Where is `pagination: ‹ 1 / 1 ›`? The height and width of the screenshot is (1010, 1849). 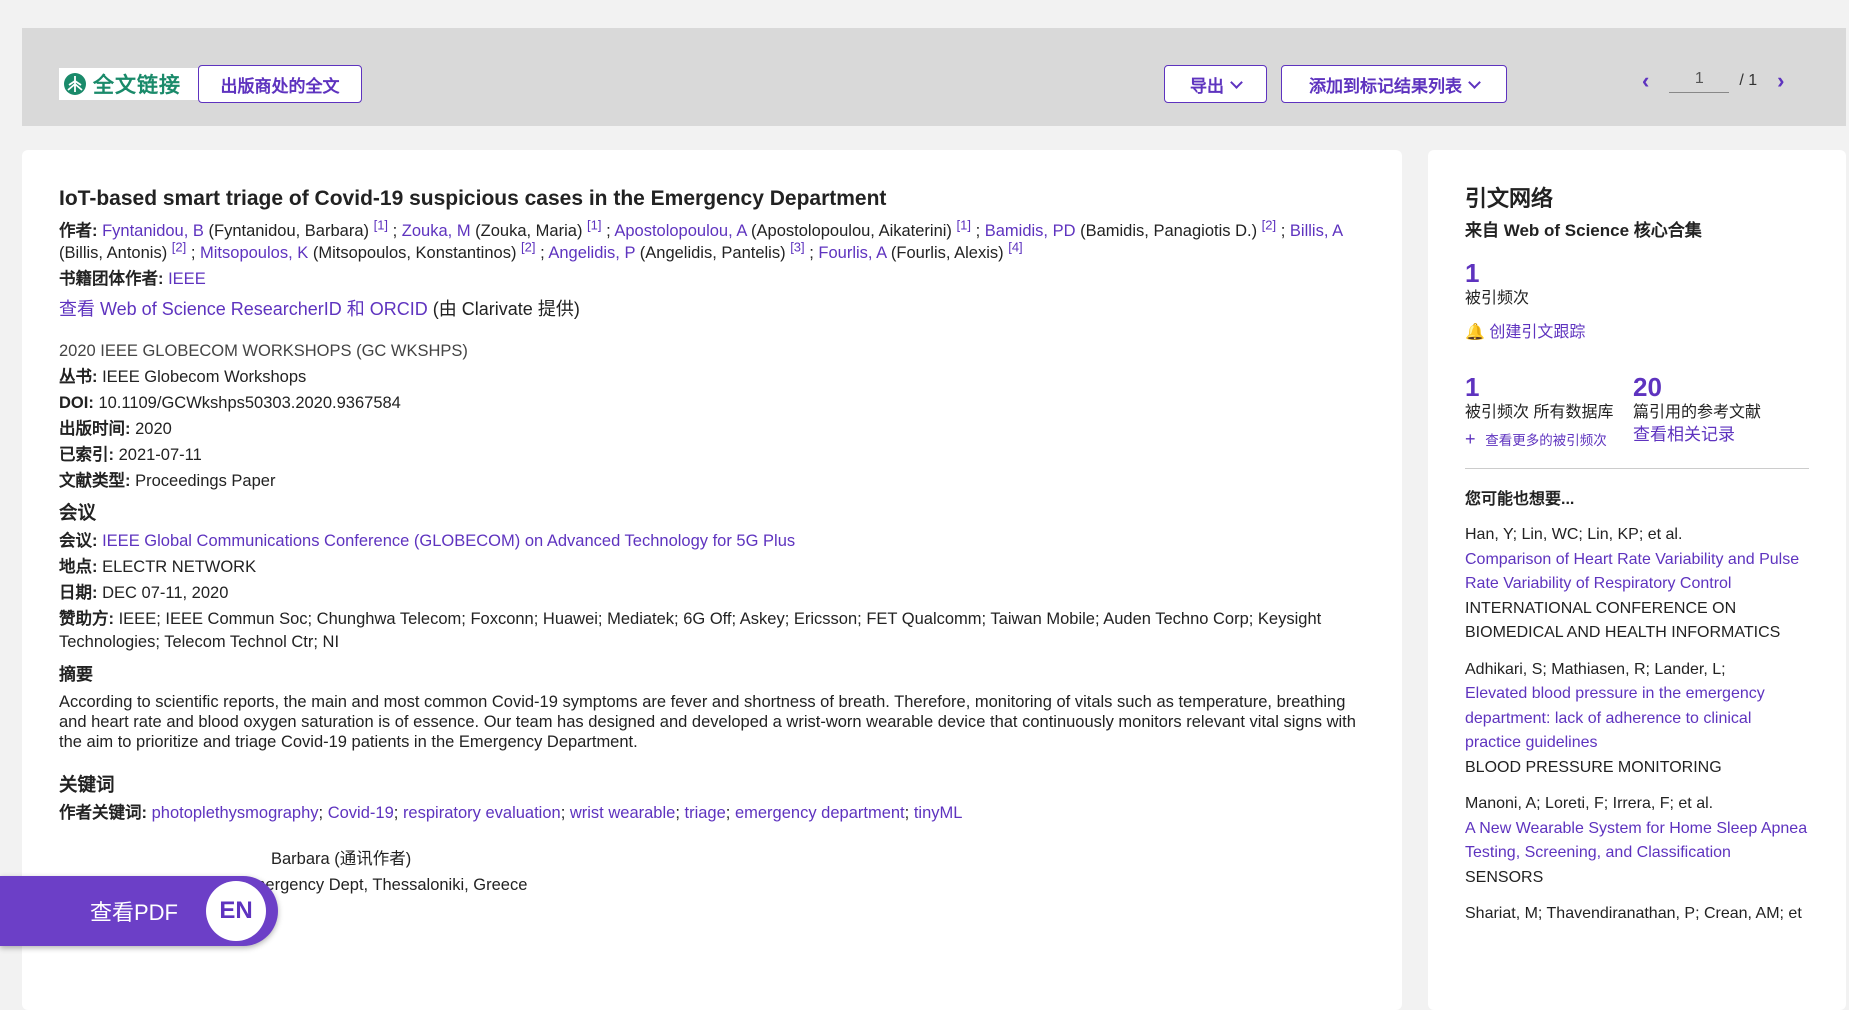
pagination: ‹ 1 / 1 › is located at coordinates (1713, 81).